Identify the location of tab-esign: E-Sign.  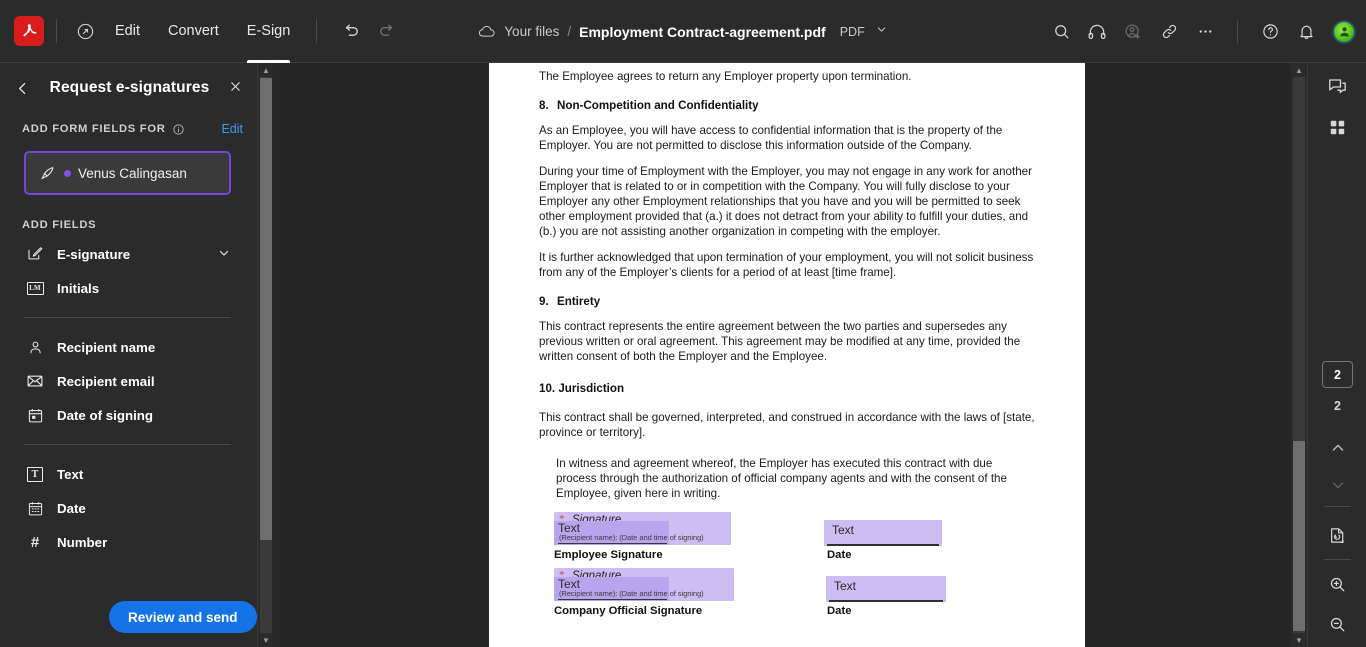
(269, 31).